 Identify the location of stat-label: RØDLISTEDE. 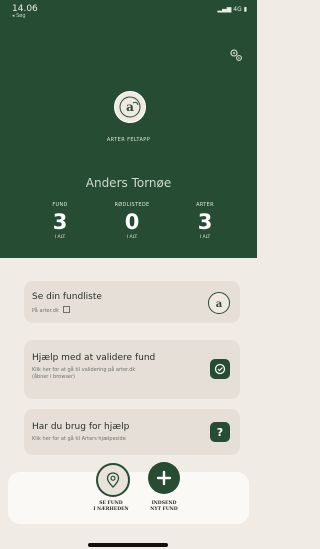
(132, 205).